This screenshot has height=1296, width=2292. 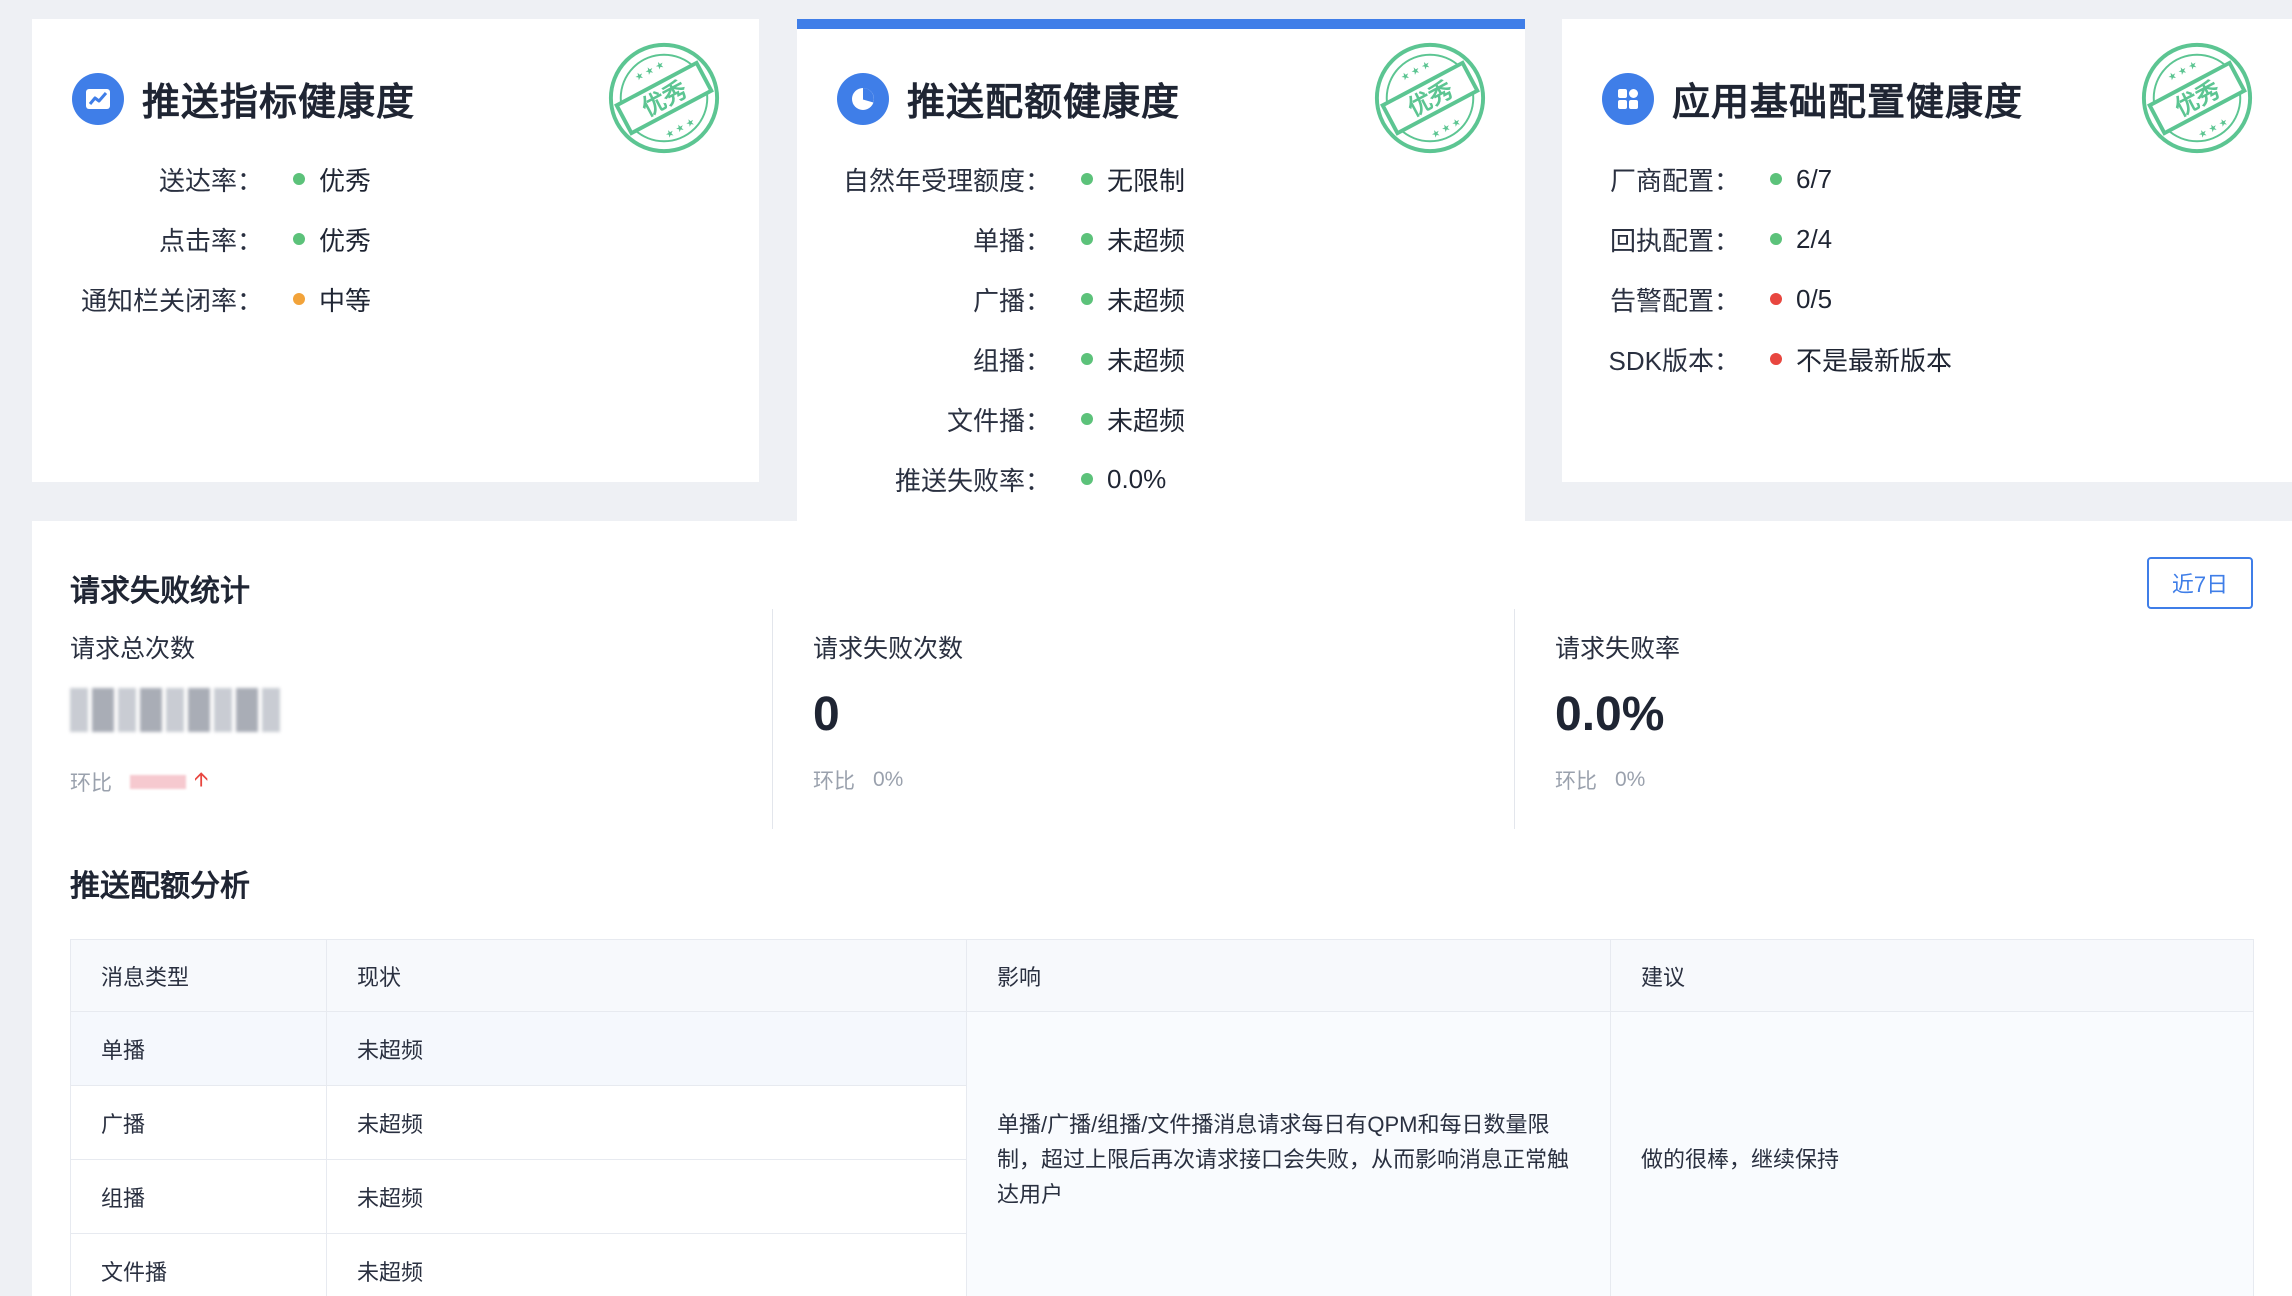 I want to click on row-label: 自然年受理额度：, so click(x=946, y=180).